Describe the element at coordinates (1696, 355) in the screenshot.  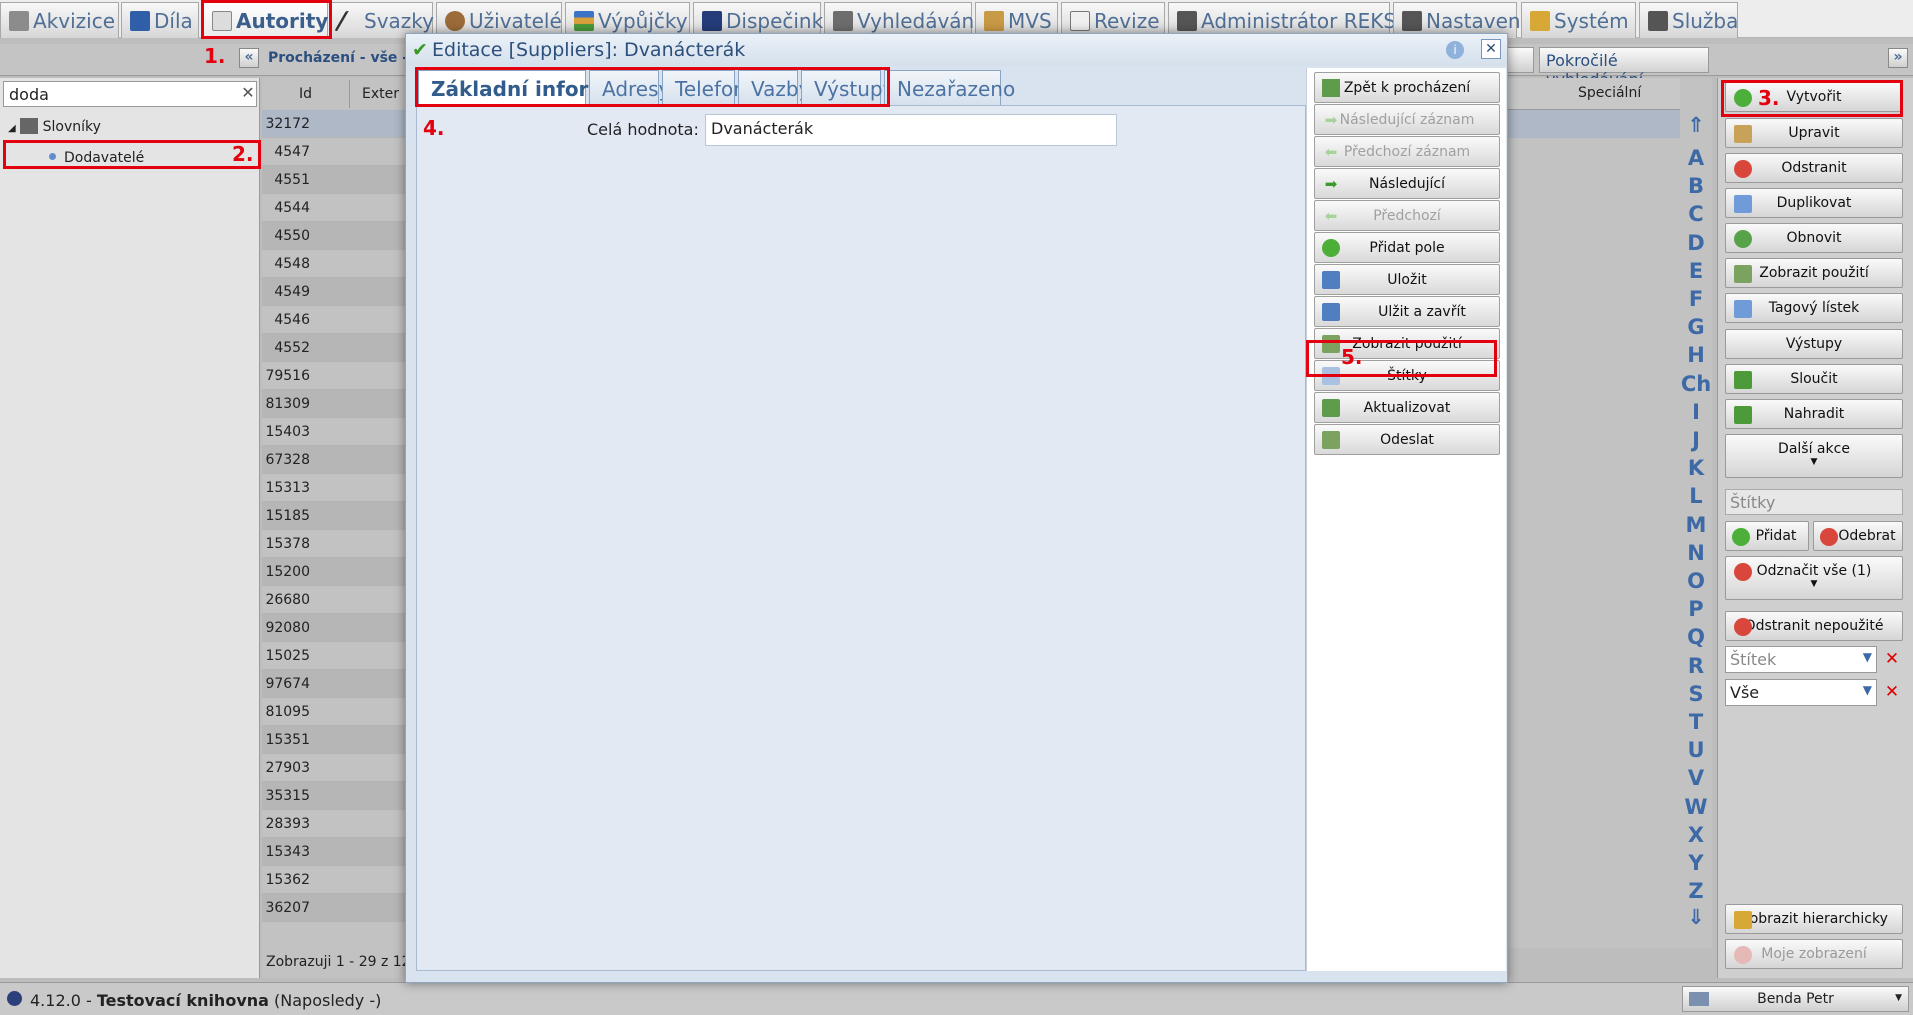
I see `alphabet-letter: H` at that location.